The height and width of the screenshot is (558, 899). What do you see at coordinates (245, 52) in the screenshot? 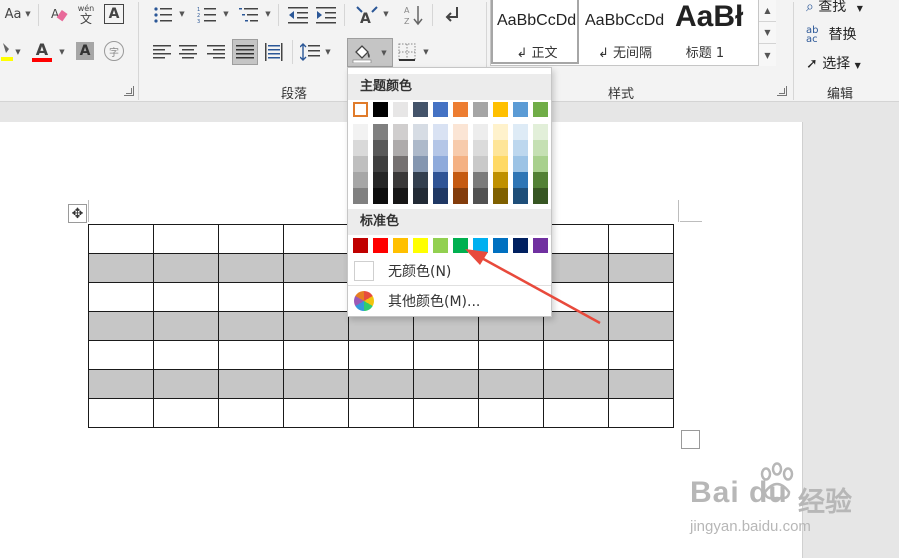
I see `justify-button` at bounding box center [245, 52].